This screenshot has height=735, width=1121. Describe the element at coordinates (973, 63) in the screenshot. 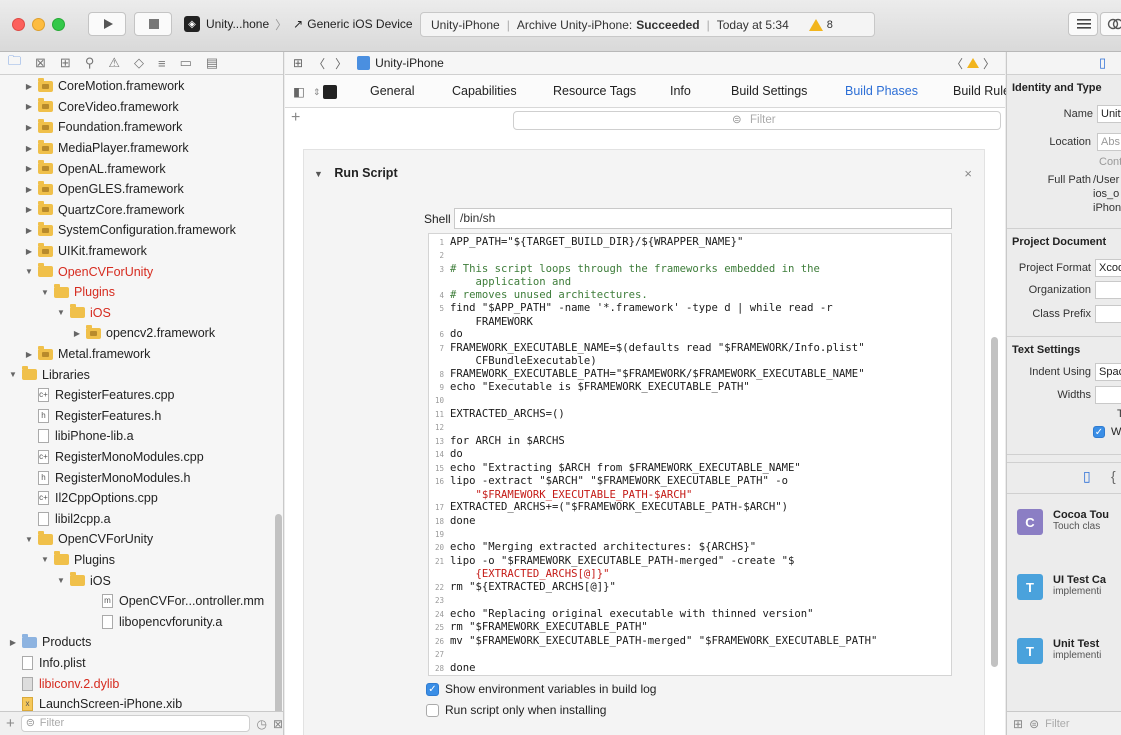

I see `issue-navigation: 〈 〉` at that location.